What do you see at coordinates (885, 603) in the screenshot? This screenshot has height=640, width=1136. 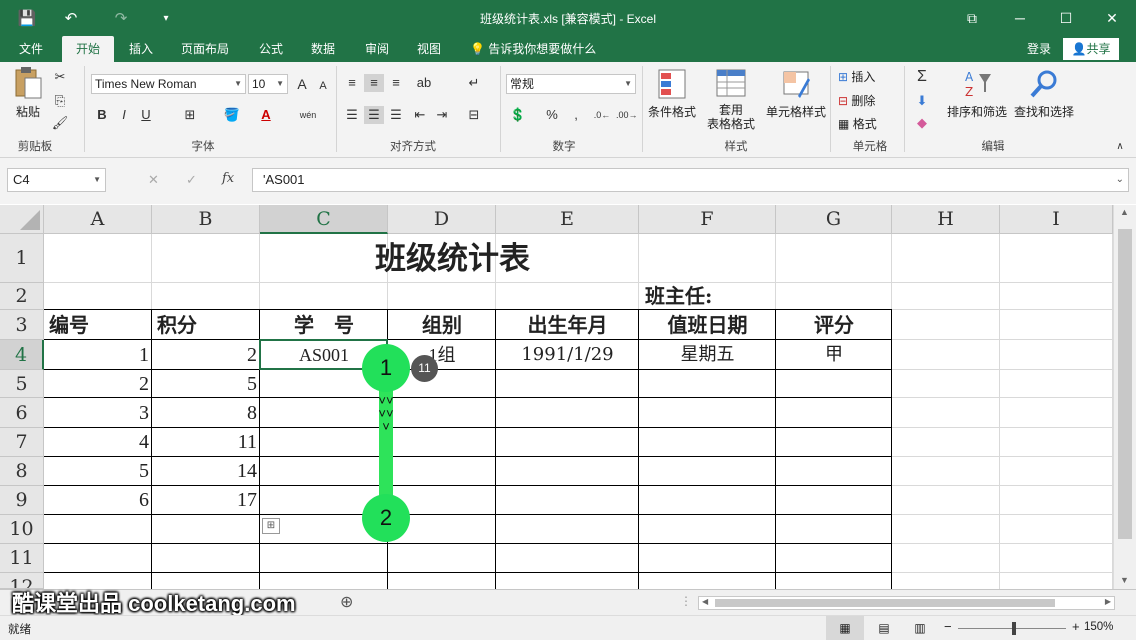 I see `horizontal-scroll-thumb` at bounding box center [885, 603].